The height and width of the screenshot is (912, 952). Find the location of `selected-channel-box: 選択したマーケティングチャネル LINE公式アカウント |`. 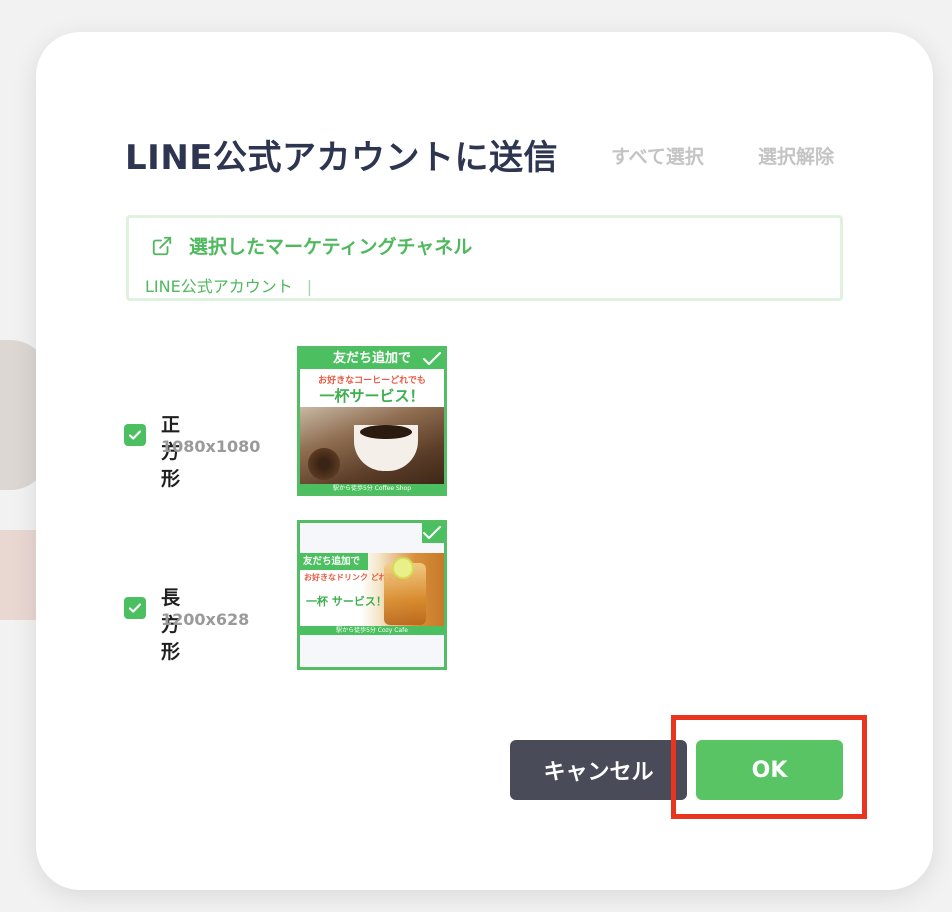

selected-channel-box: 選択したマーケティングチャネル LINE公式アカウント | is located at coordinates (484, 258).